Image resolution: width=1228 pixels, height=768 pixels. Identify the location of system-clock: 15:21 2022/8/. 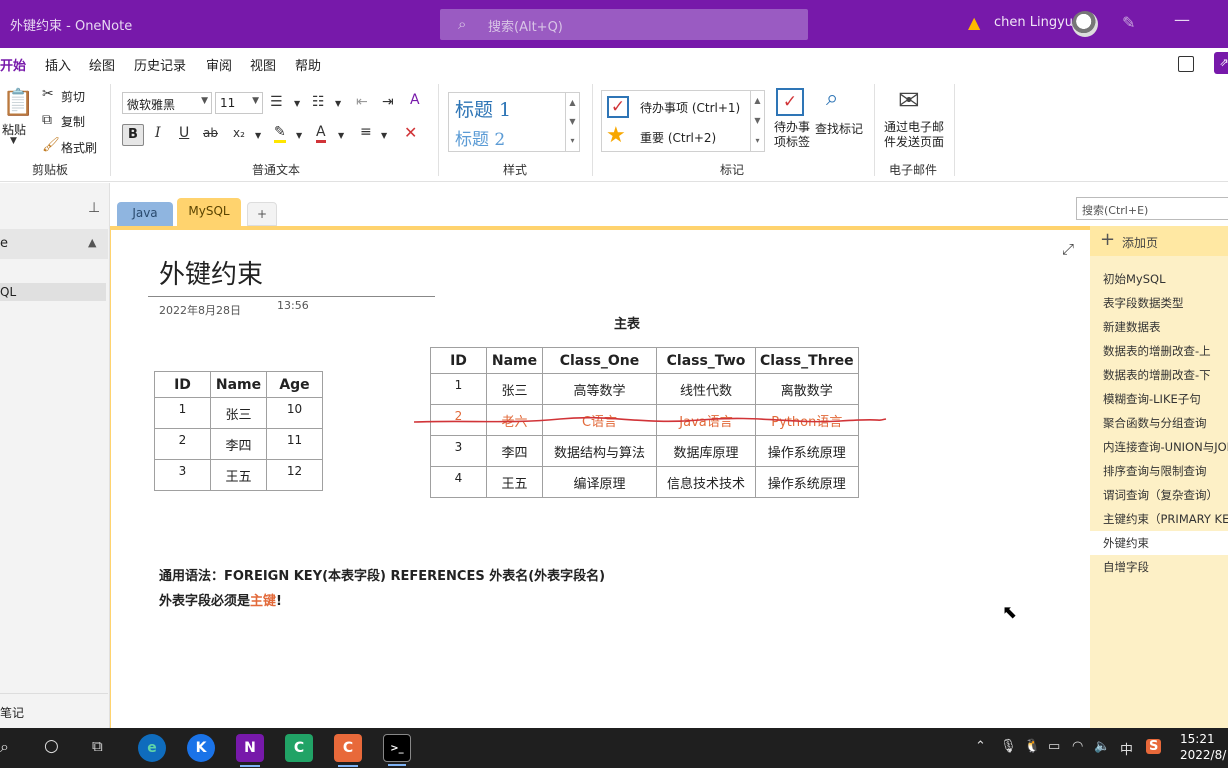
(1203, 747).